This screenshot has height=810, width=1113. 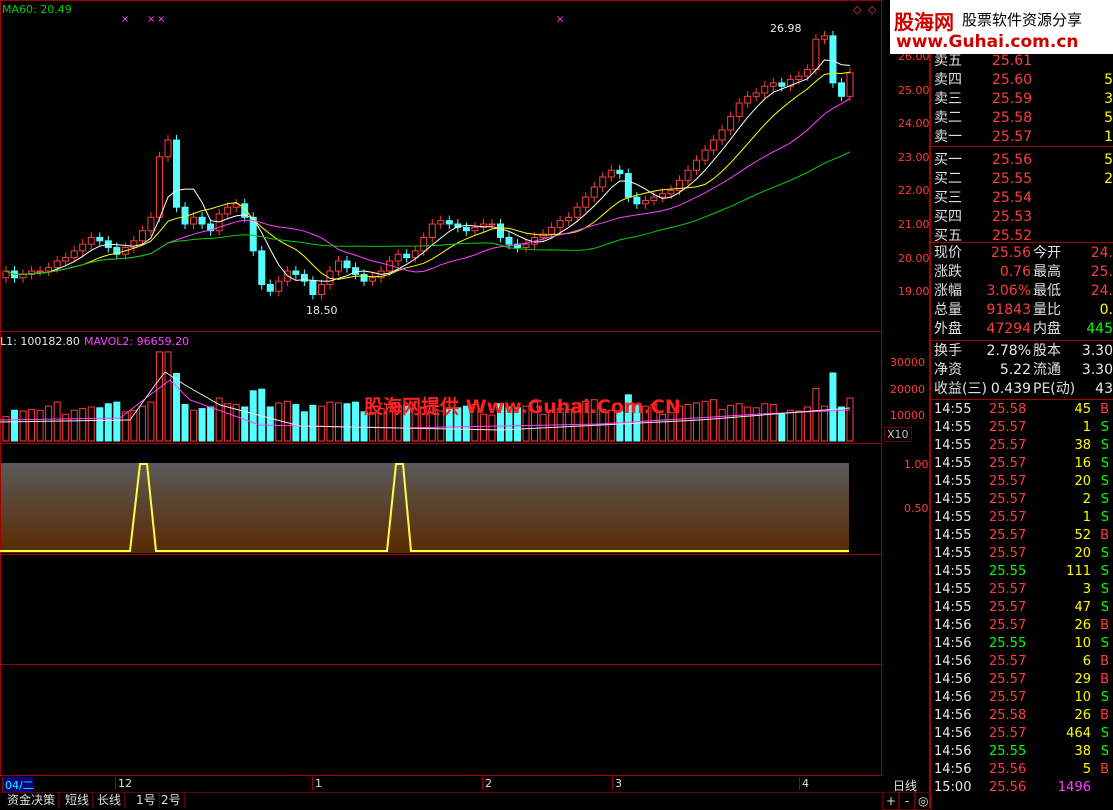 I want to click on volume-axis-30000: 30000, so click(x=907, y=362).